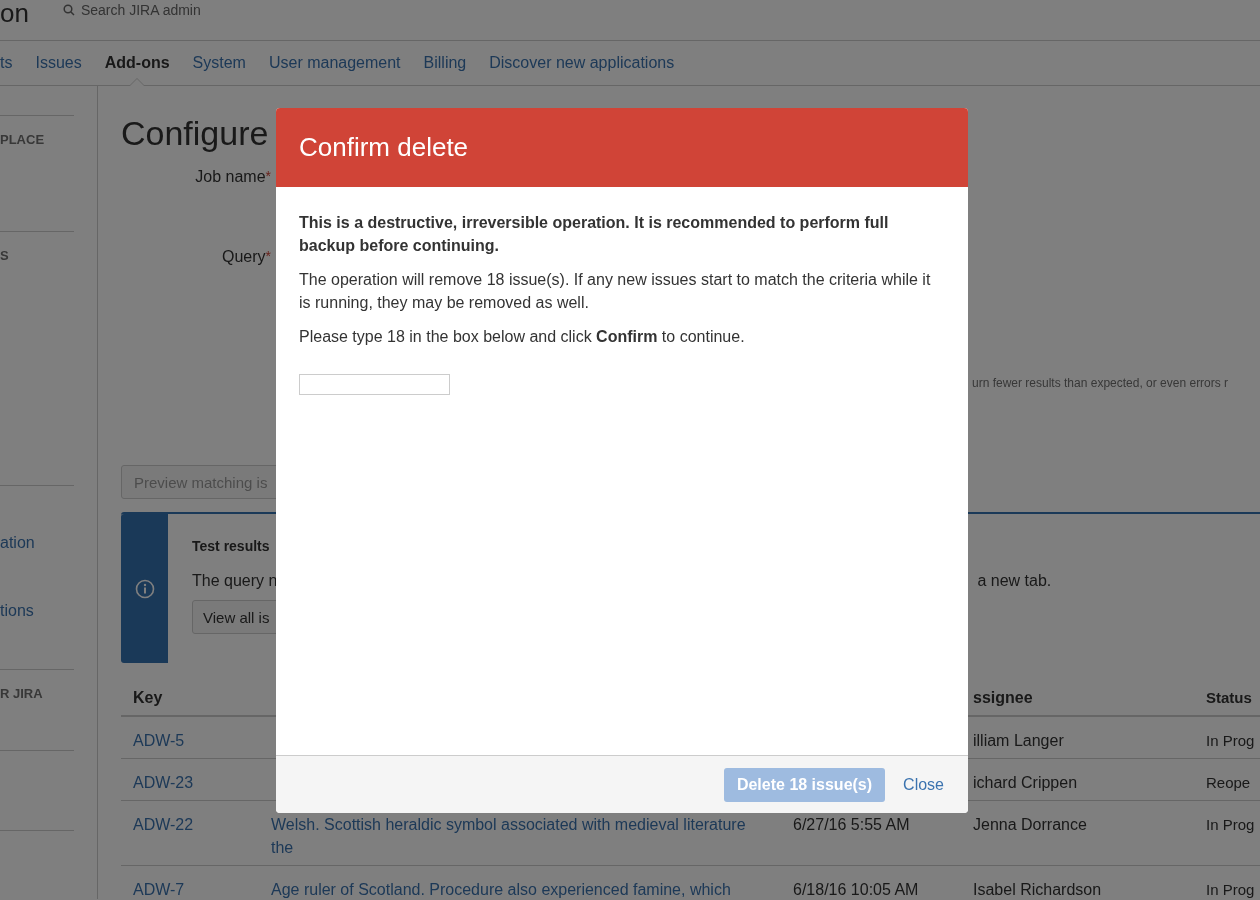 The image size is (1260, 900). I want to click on close-link: Close, so click(923, 784).